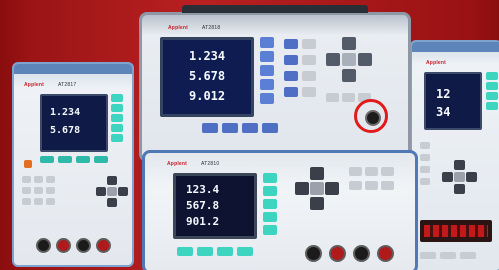 This screenshot has width=499, height=270. I want to click on back-navigation-pad, so click(349, 60).